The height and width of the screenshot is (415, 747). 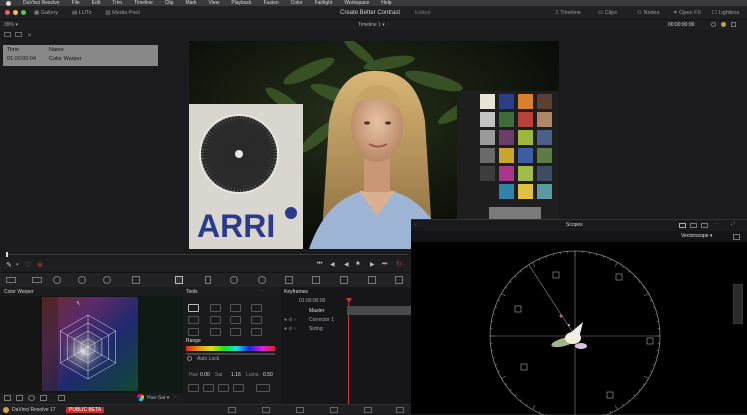 I want to click on lock-icon, so click(x=43, y=398).